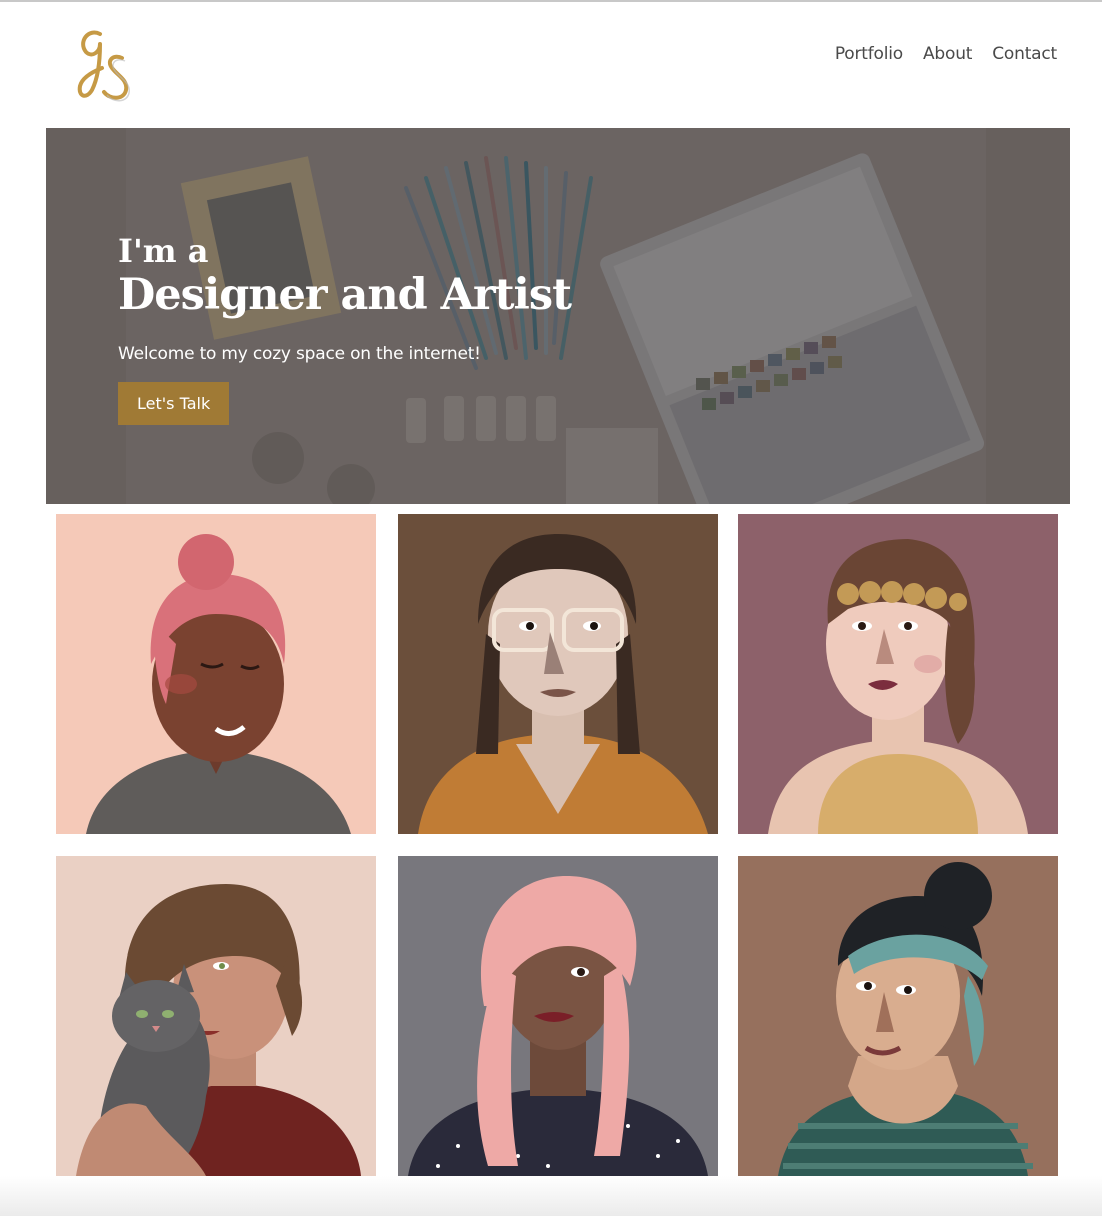  I want to click on gallery-item-cat, so click(216, 1016).